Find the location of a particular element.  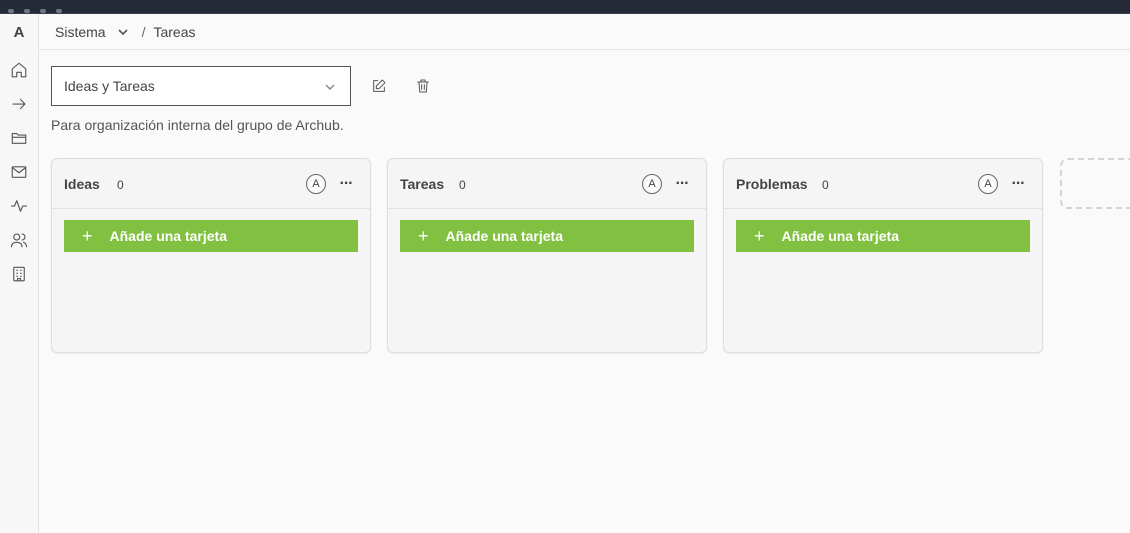

sidebar: A is located at coordinates (19, 273).